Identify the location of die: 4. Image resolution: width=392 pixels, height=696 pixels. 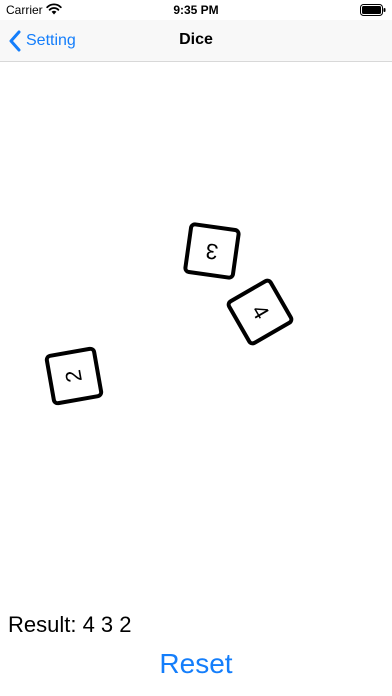
(260, 312).